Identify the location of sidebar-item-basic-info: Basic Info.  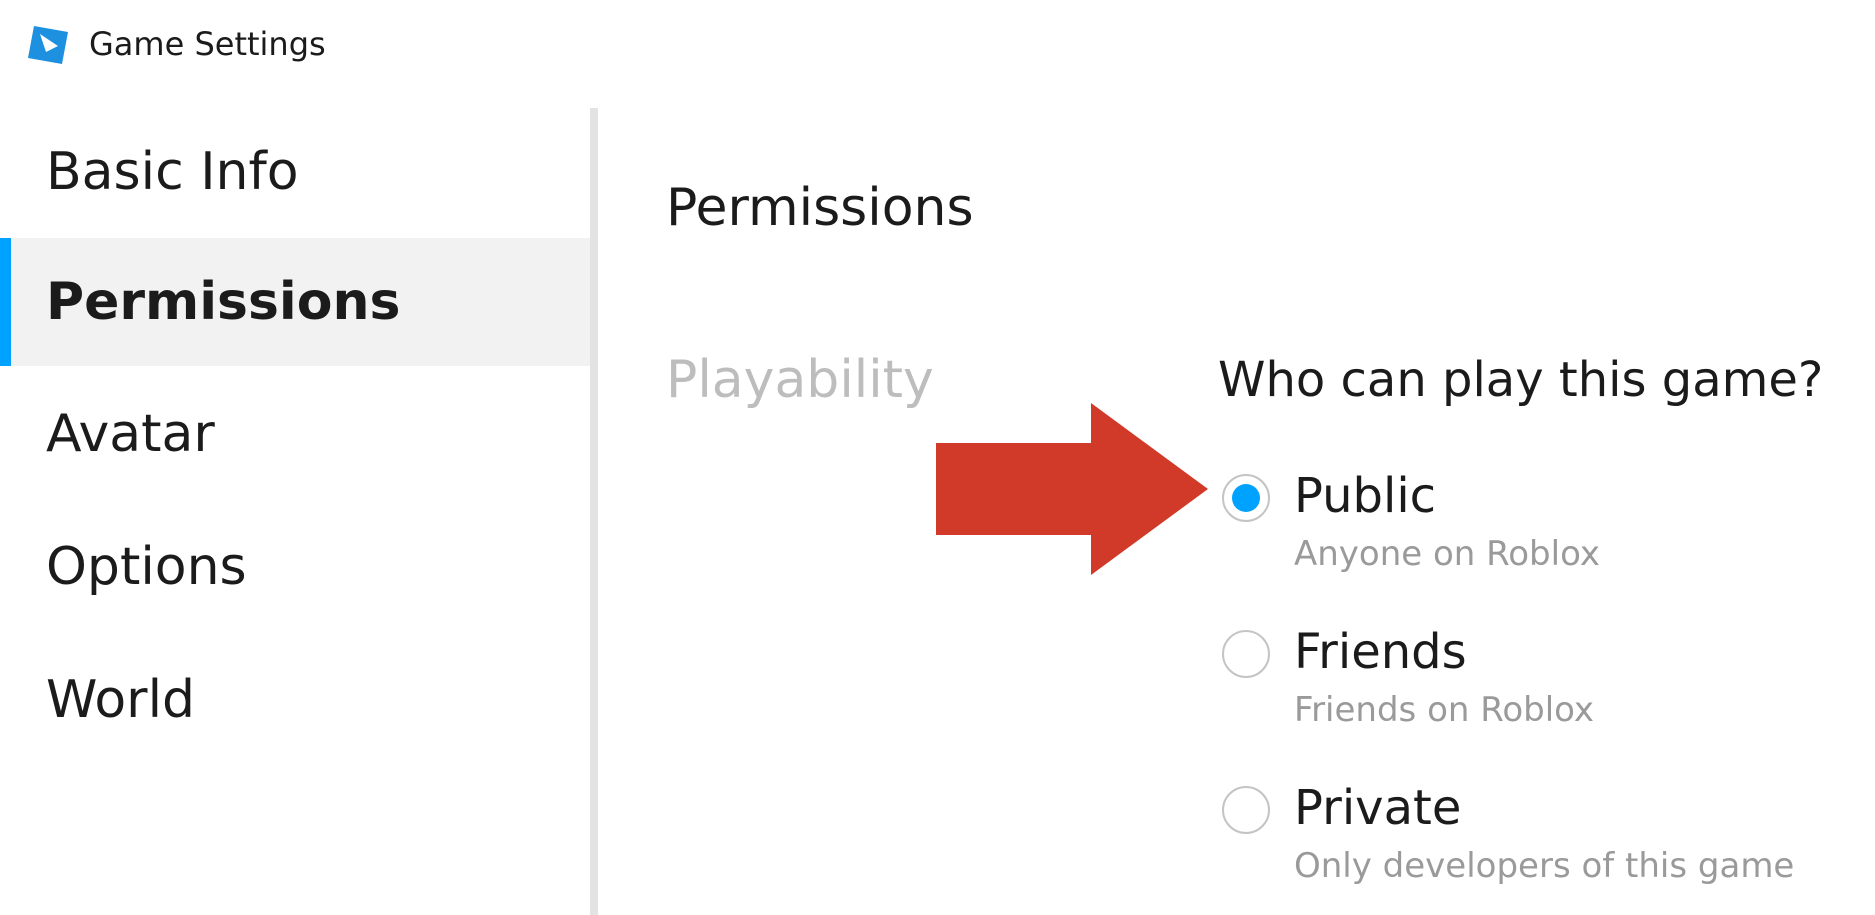
(295, 172).